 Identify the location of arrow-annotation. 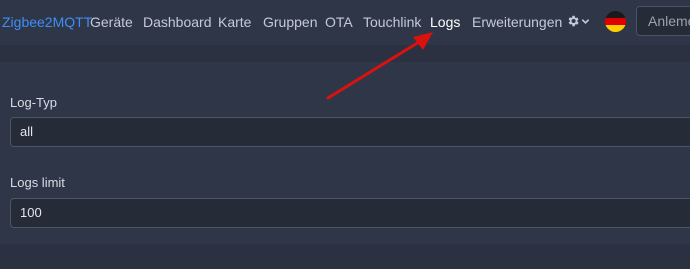
(379, 66).